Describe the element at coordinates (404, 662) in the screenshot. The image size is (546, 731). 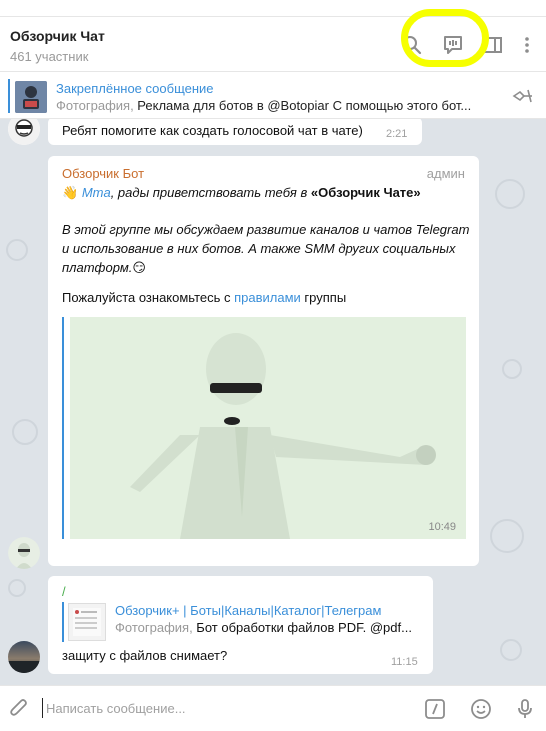
I see `message-time: 11:15` at that location.